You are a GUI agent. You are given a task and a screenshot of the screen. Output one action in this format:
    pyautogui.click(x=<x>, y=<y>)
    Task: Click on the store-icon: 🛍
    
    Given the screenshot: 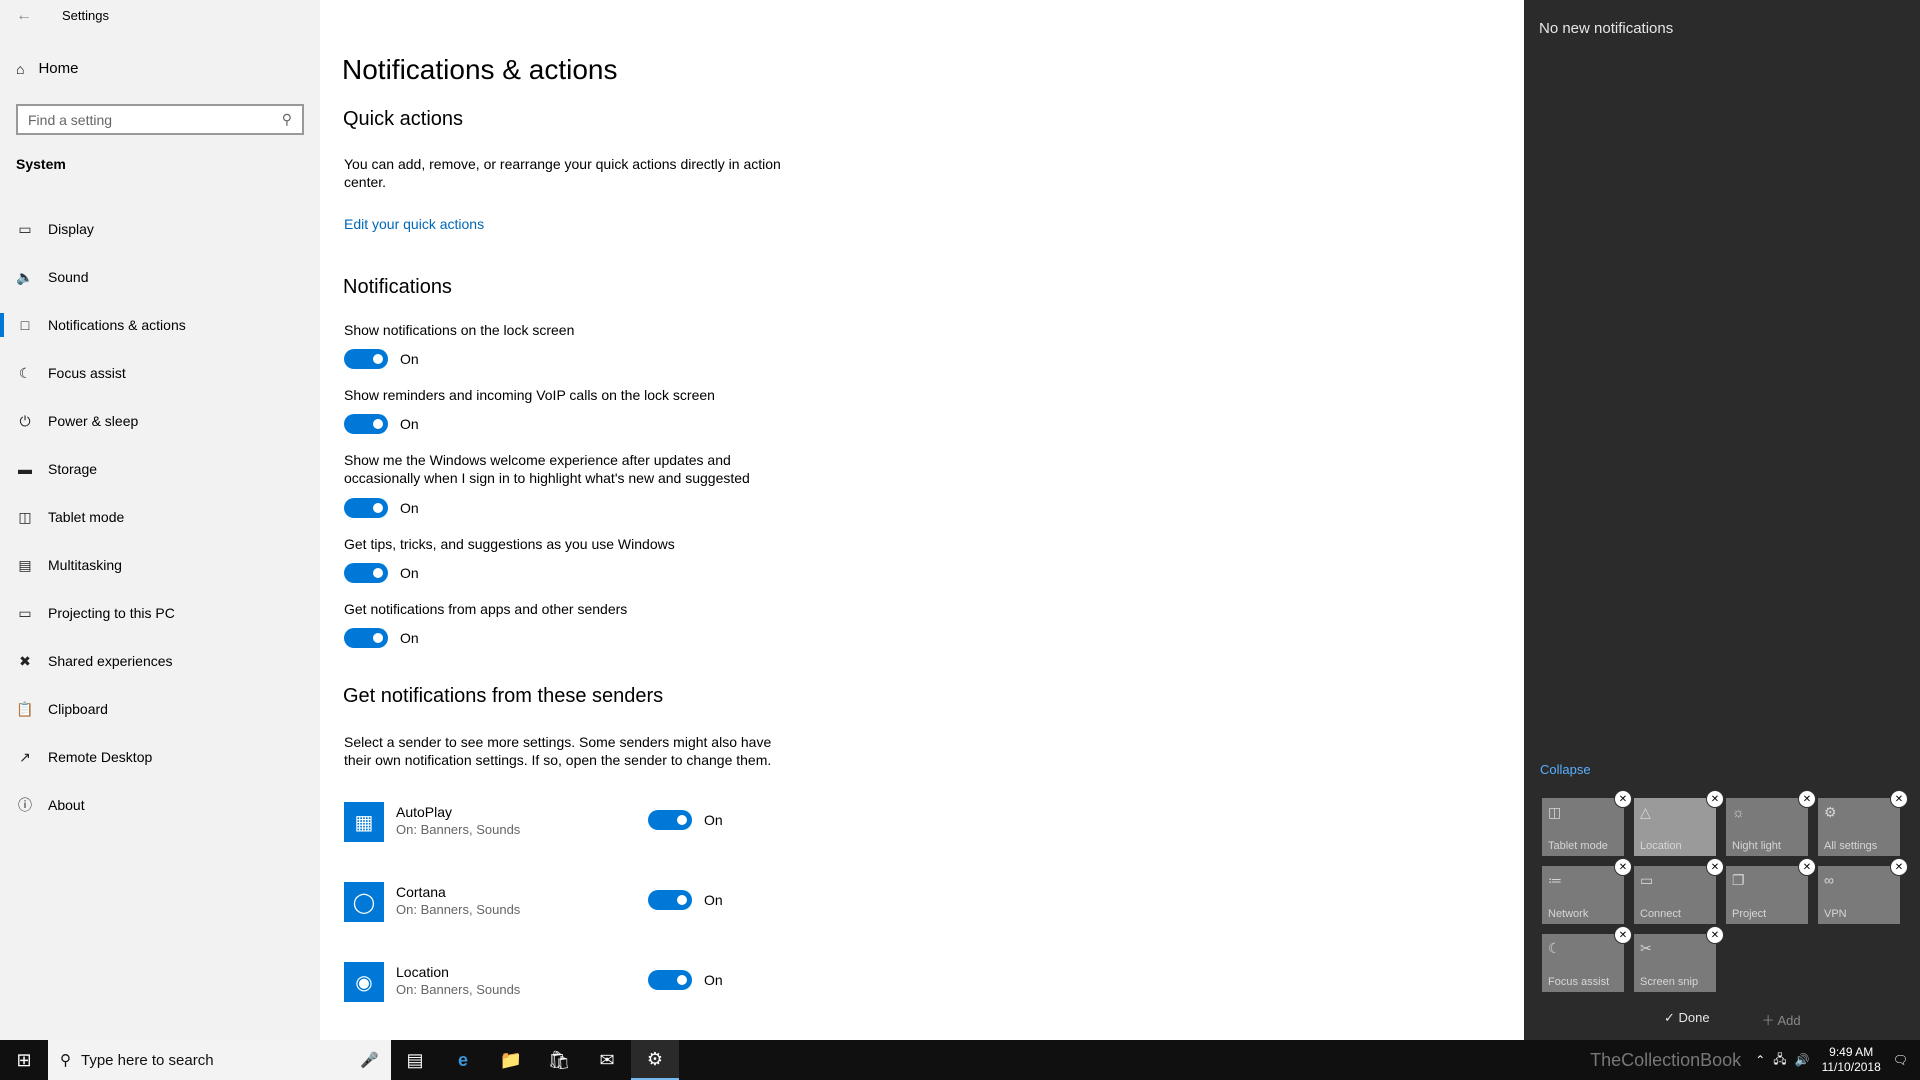 What is the action you would take?
    pyautogui.click(x=559, y=1060)
    